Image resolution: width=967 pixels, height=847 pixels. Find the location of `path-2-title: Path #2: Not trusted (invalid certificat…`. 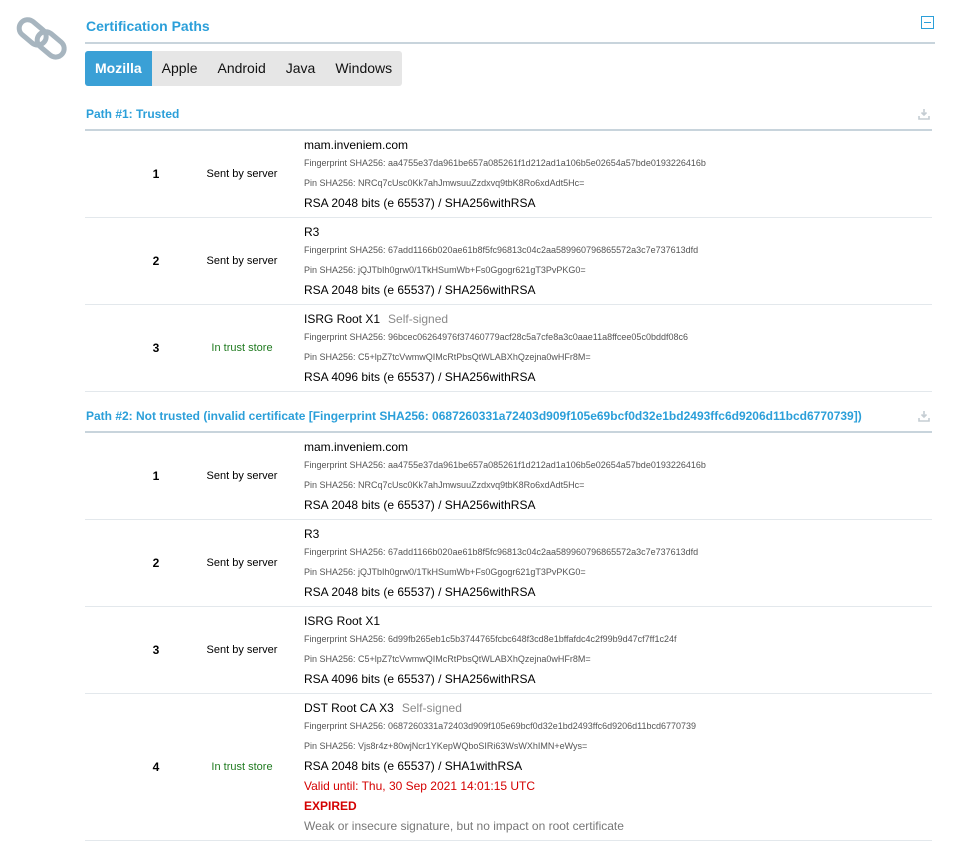

path-2-title: Path #2: Not trusted (invalid certificat… is located at coordinates (474, 416).